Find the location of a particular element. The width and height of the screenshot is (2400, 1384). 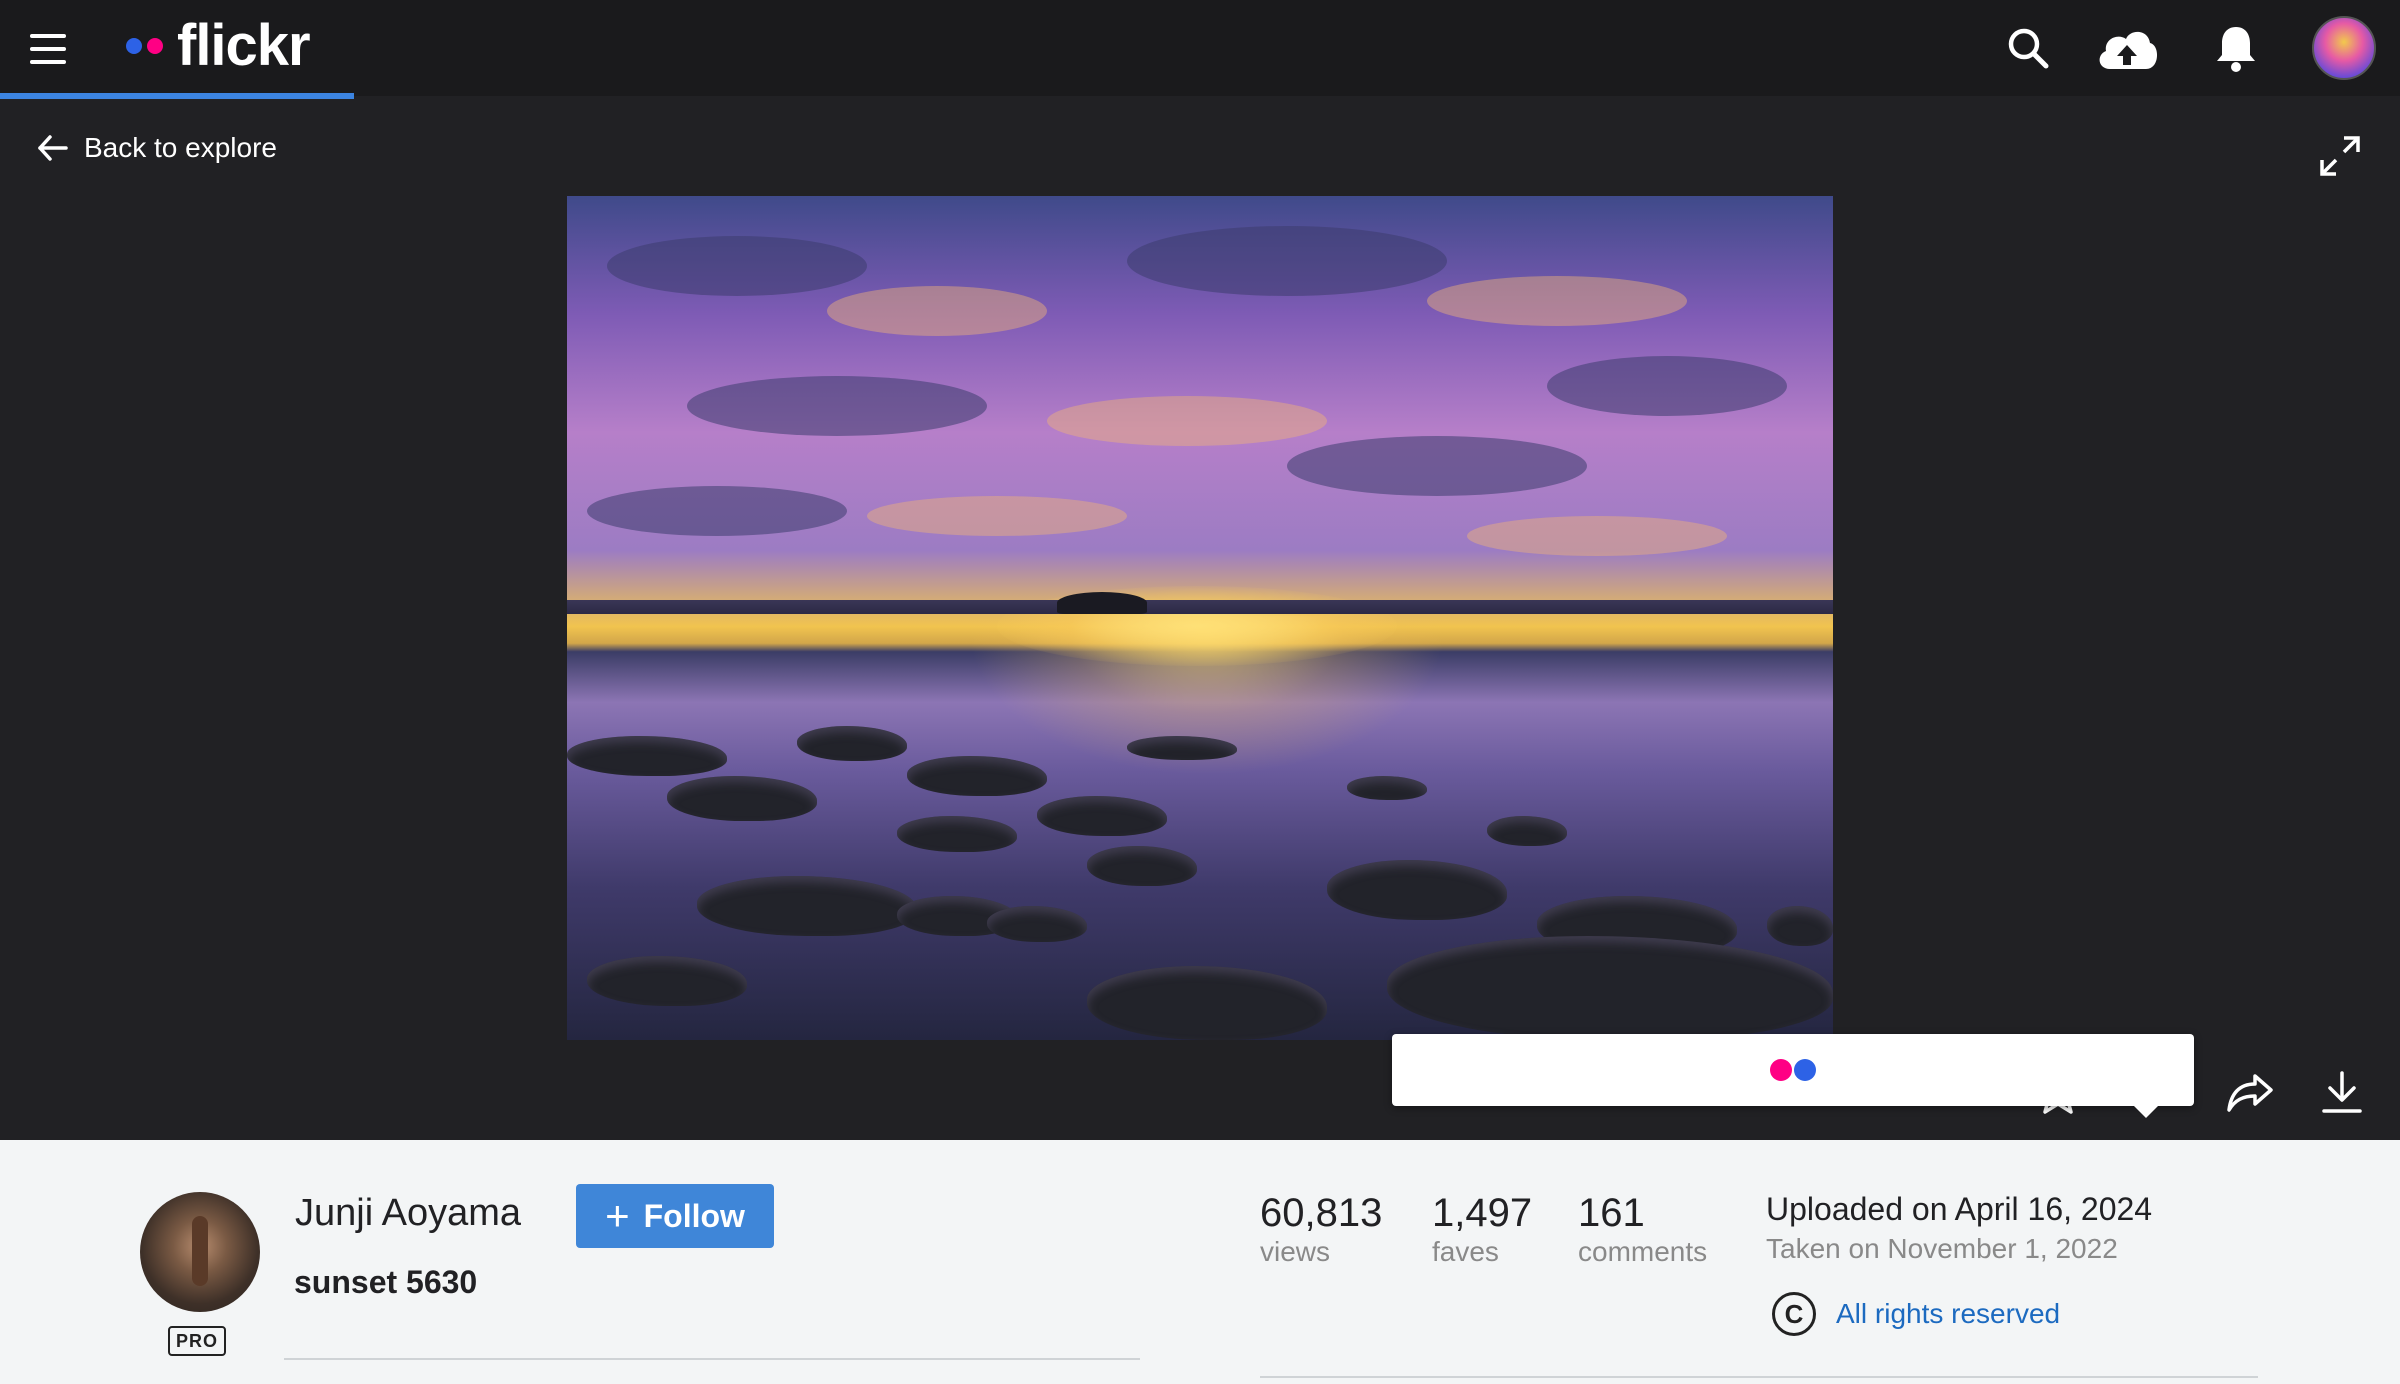

stat-comments: 161 comments is located at coordinates (1642, 1229).